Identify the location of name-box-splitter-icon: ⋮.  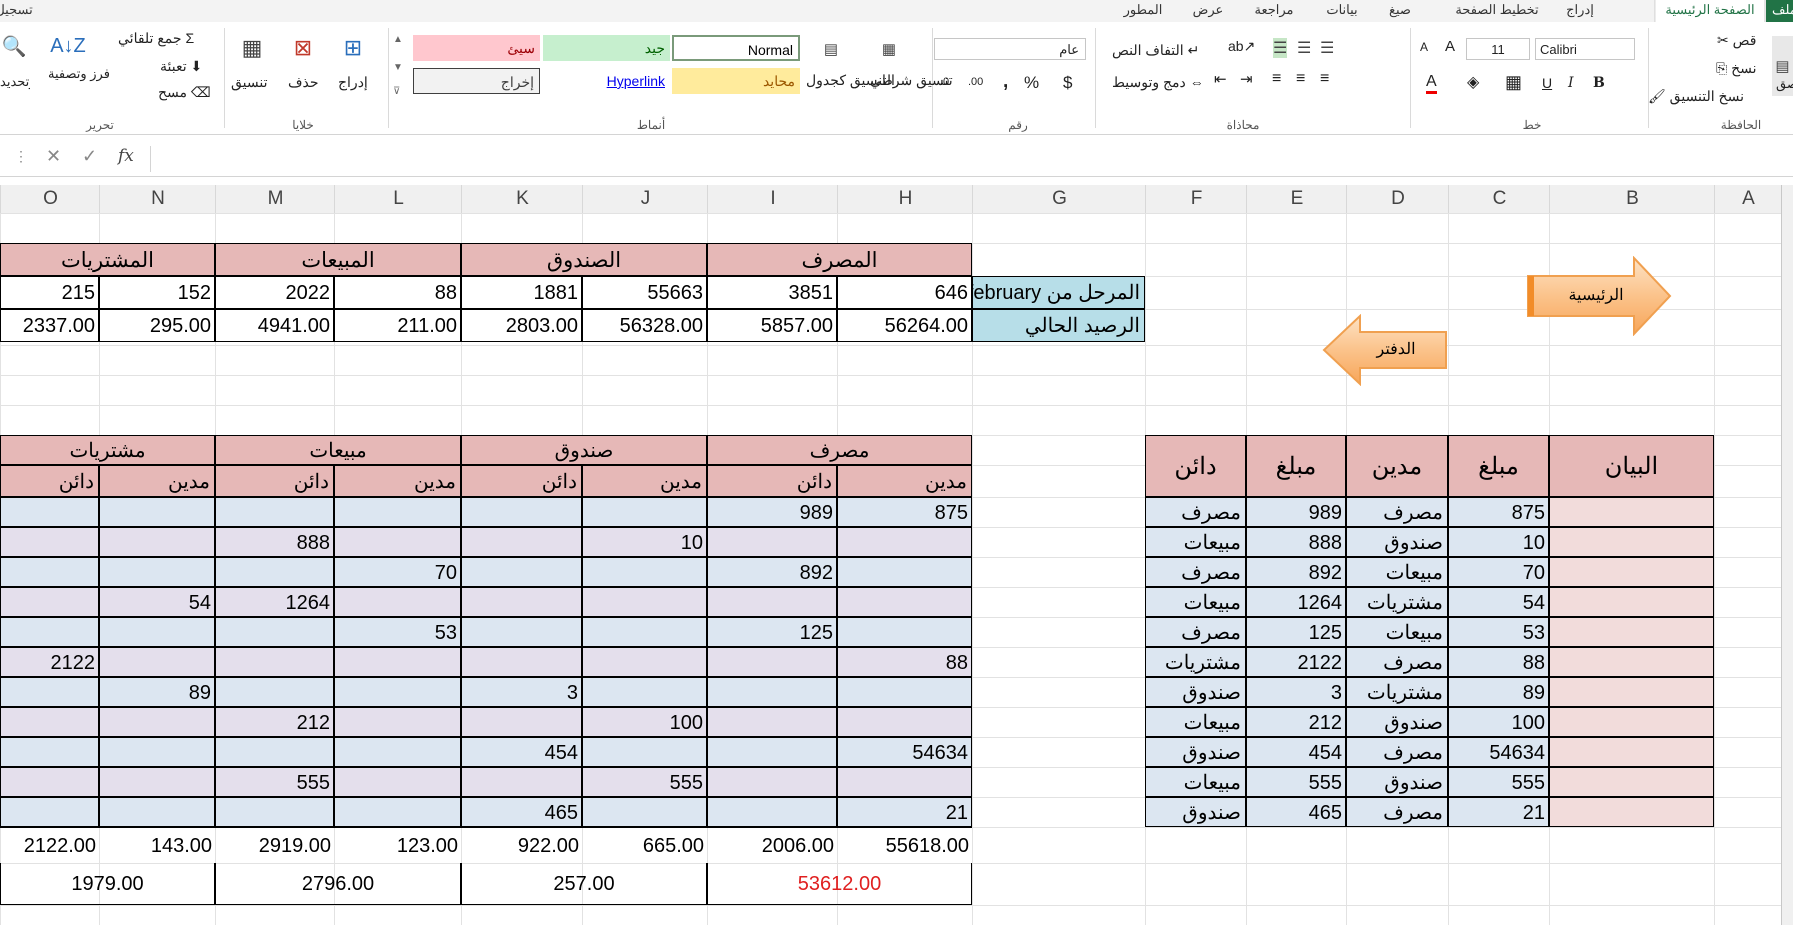
(21, 156).